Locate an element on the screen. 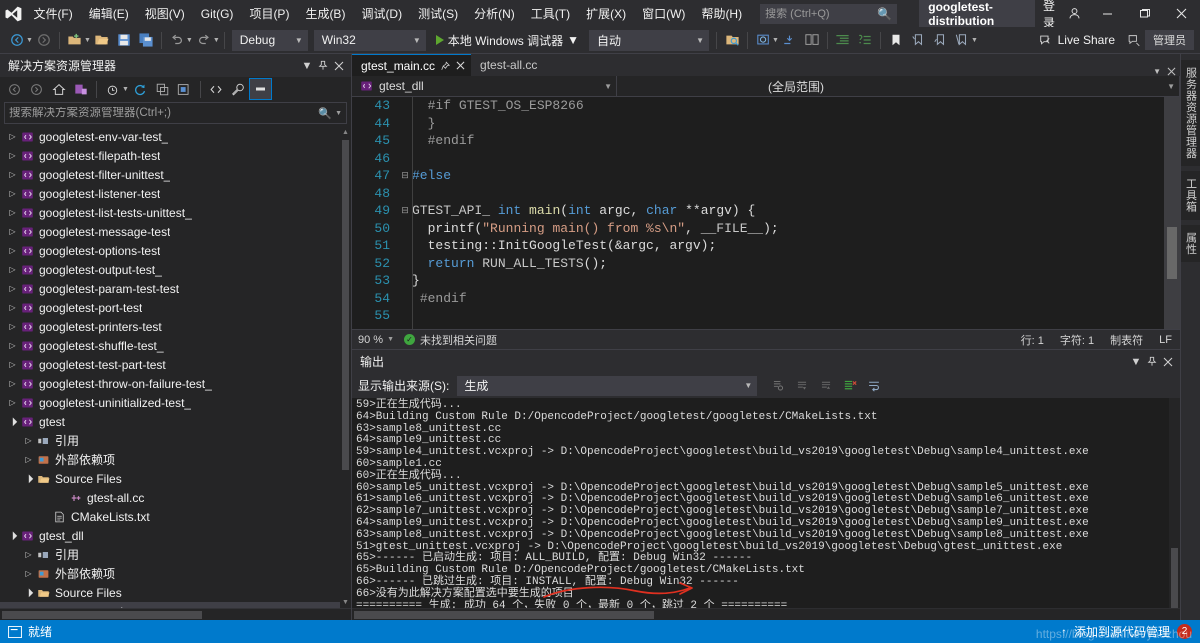 The height and width of the screenshot is (643, 1200). code-line: 46 is located at coordinates (758, 159).